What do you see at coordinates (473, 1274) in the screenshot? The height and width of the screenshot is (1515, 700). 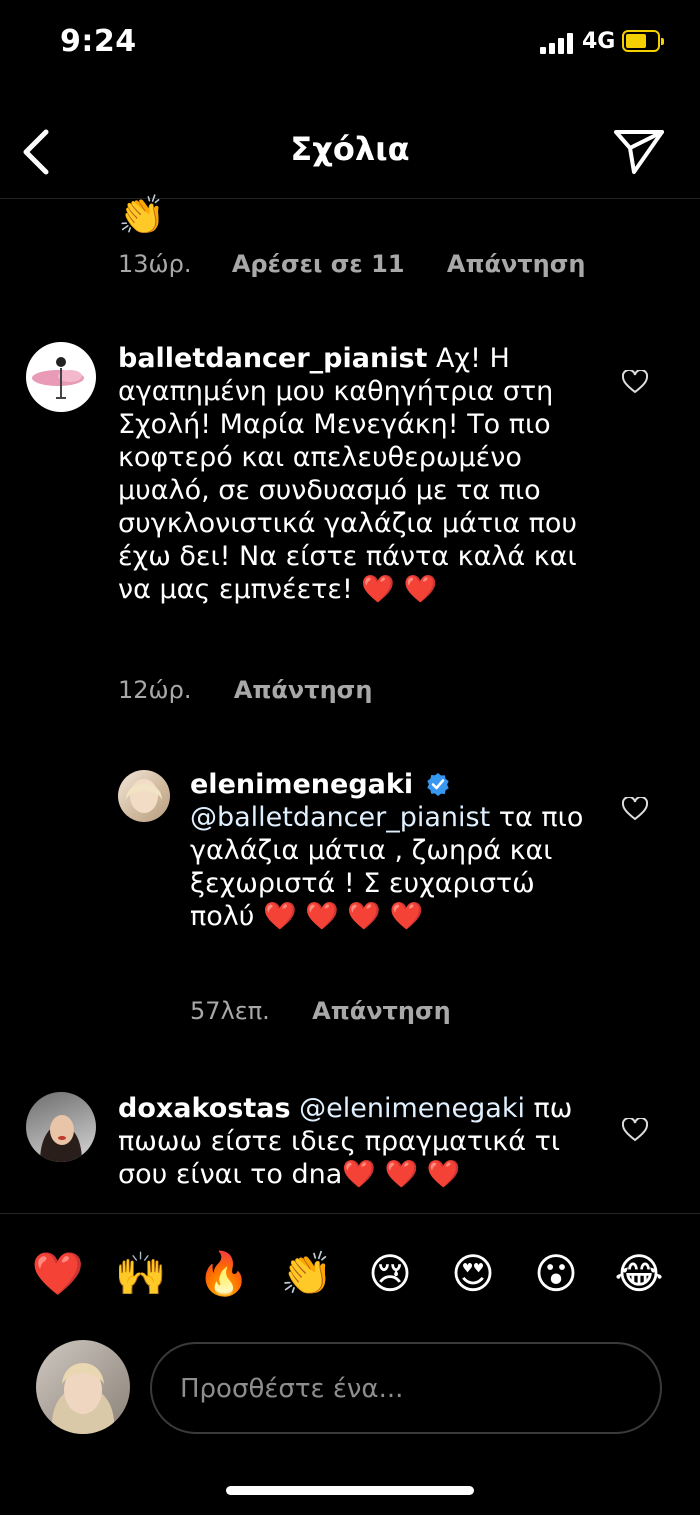 I see `reaction-heart-eyes: 😍` at bounding box center [473, 1274].